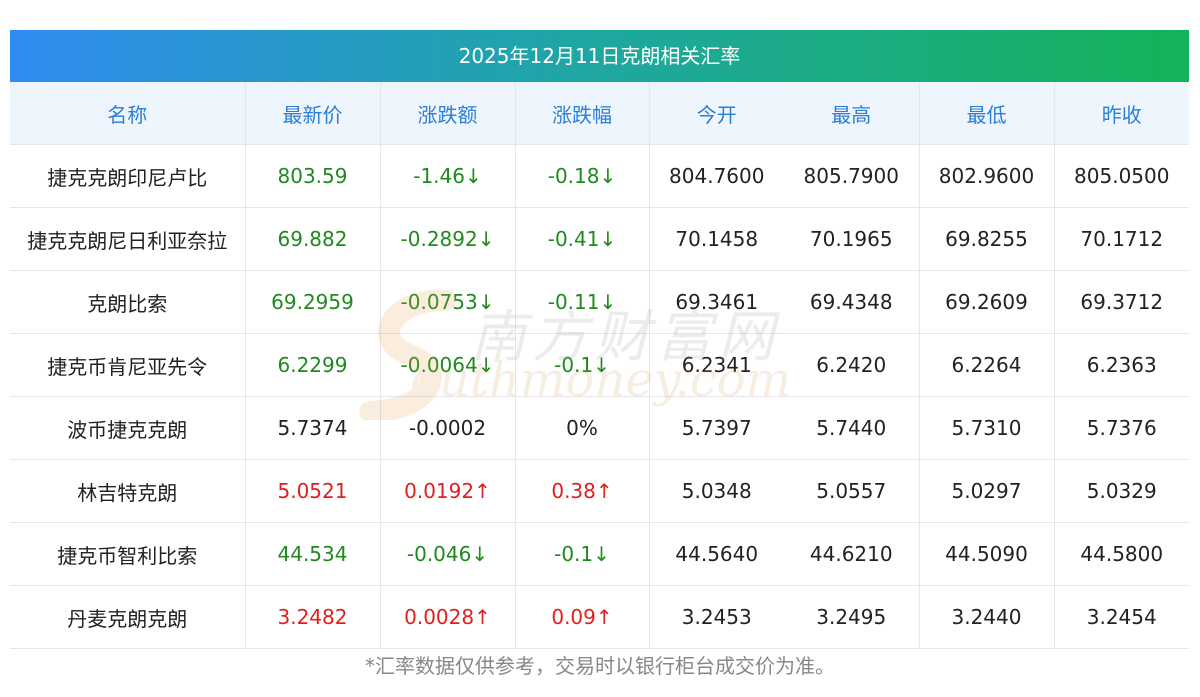 The width and height of the screenshot is (1200, 697). Describe the element at coordinates (987, 176) in the screenshot. I see `cell-low: 802.9600` at that location.